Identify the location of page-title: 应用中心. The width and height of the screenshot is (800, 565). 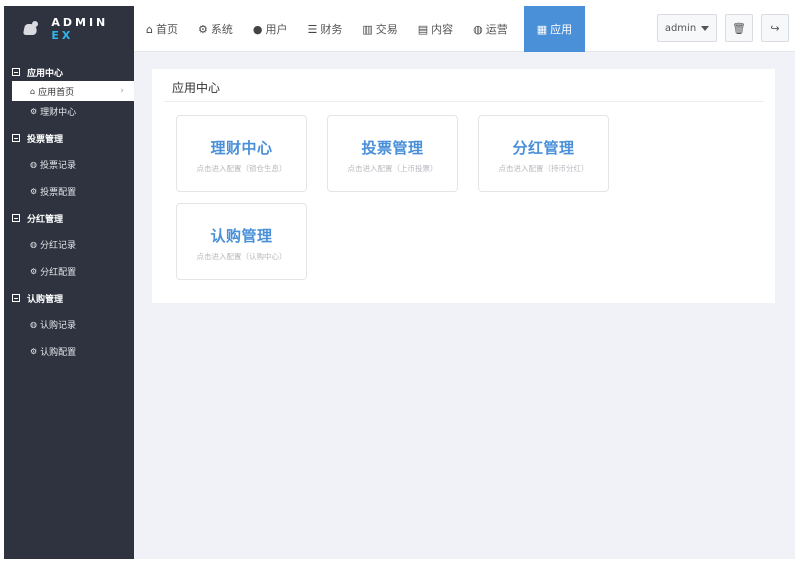
(196, 88).